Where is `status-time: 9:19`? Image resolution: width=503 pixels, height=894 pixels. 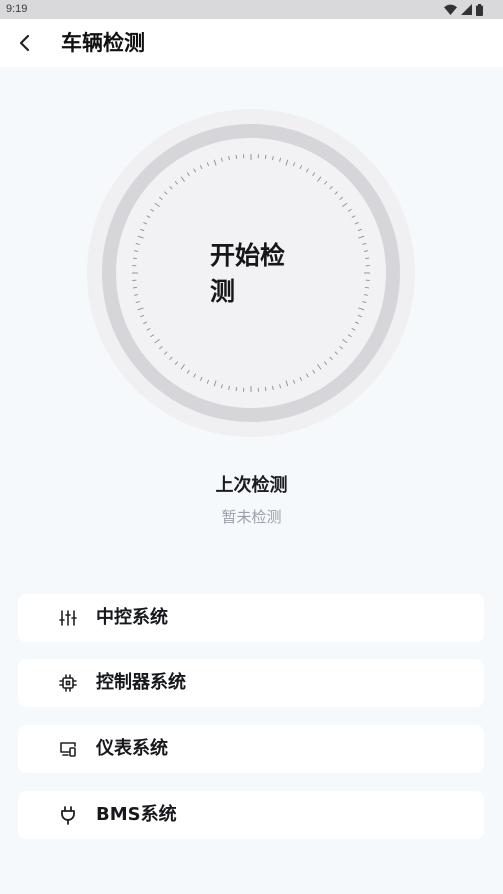
status-time: 9:19 is located at coordinates (17, 9).